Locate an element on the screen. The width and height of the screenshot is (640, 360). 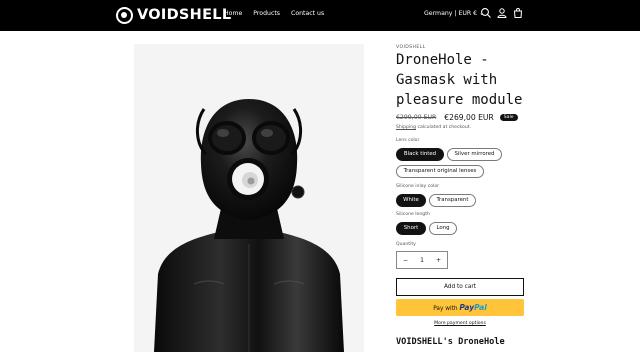
lens-option-black-tinted: Black tinted is located at coordinates (420, 154).